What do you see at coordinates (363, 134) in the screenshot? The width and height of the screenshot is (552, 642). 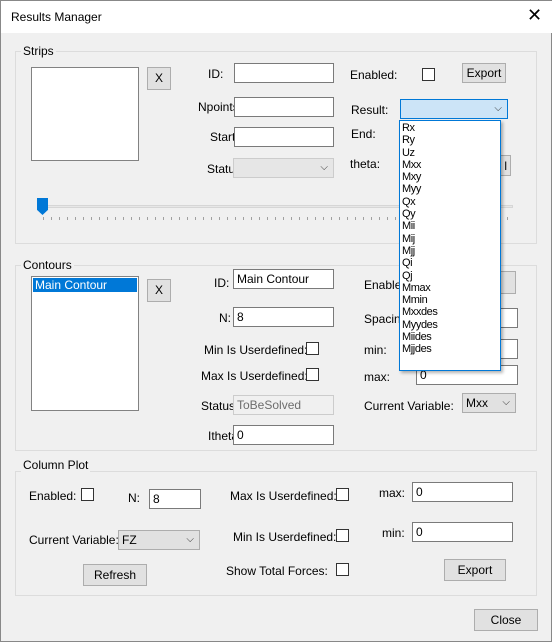 I see `end-label: End:` at bounding box center [363, 134].